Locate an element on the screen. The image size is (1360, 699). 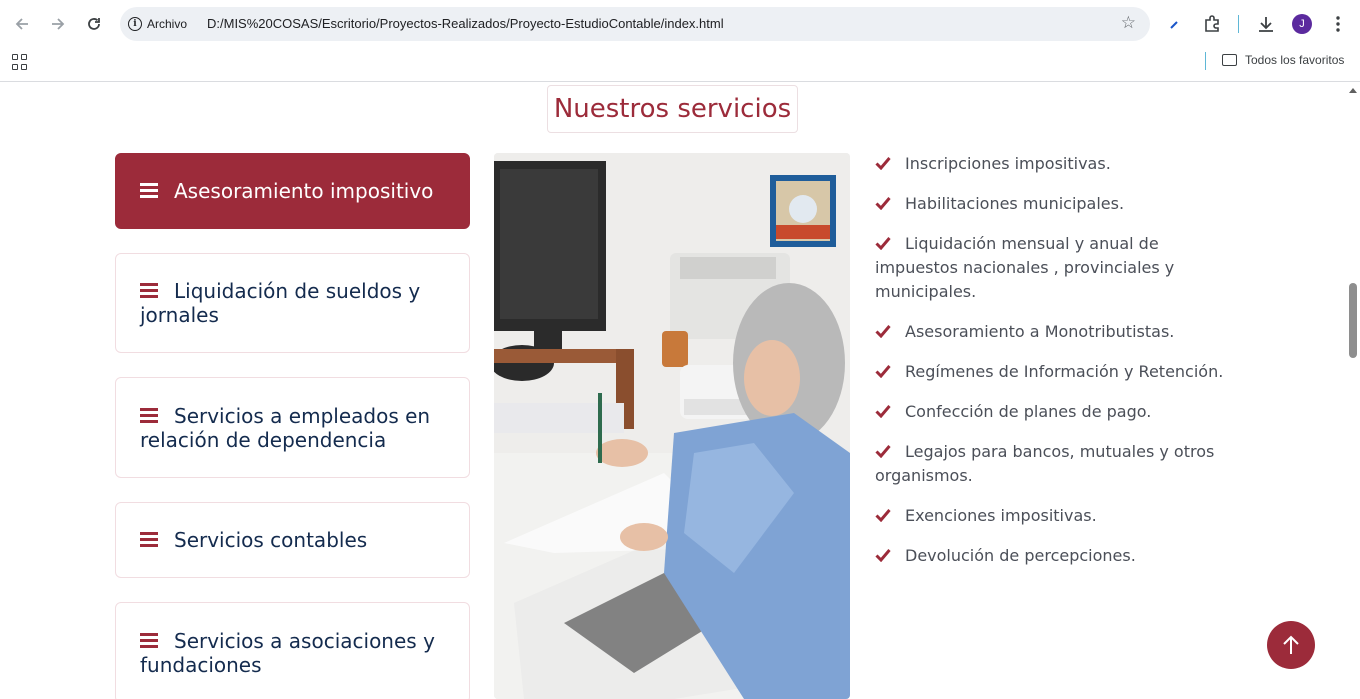
list-item-text: Devolución de percepciones. is located at coordinates (1020, 555).